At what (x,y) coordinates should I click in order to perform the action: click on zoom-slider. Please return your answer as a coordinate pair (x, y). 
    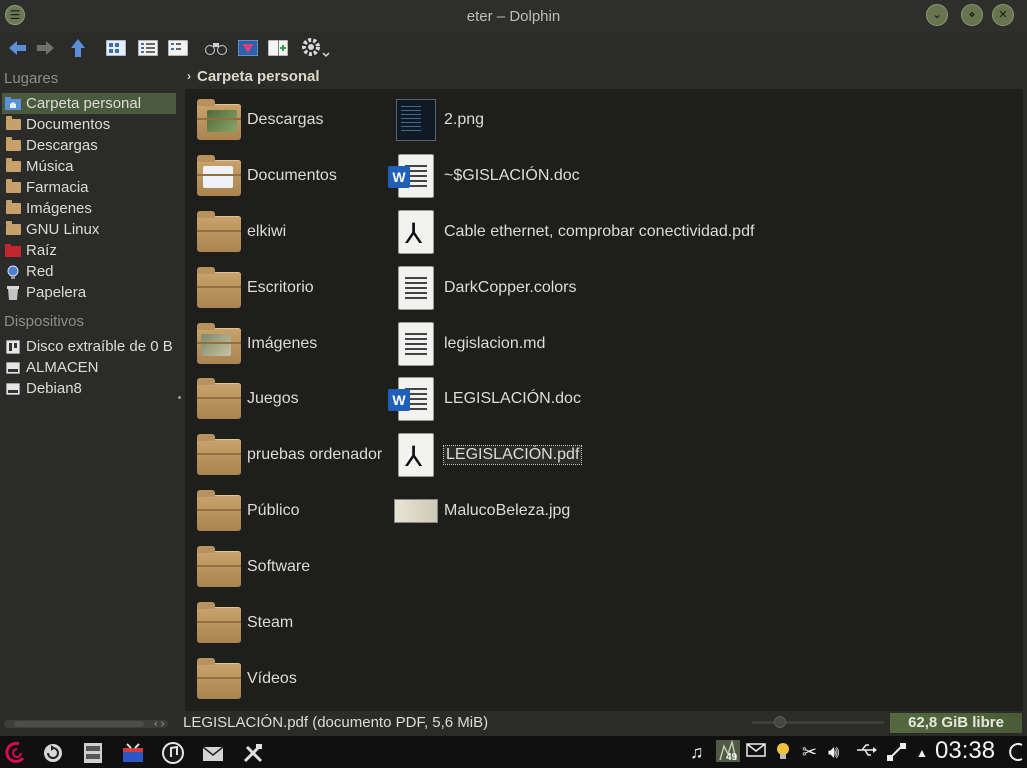
    Looking at the image, I should click on (818, 722).